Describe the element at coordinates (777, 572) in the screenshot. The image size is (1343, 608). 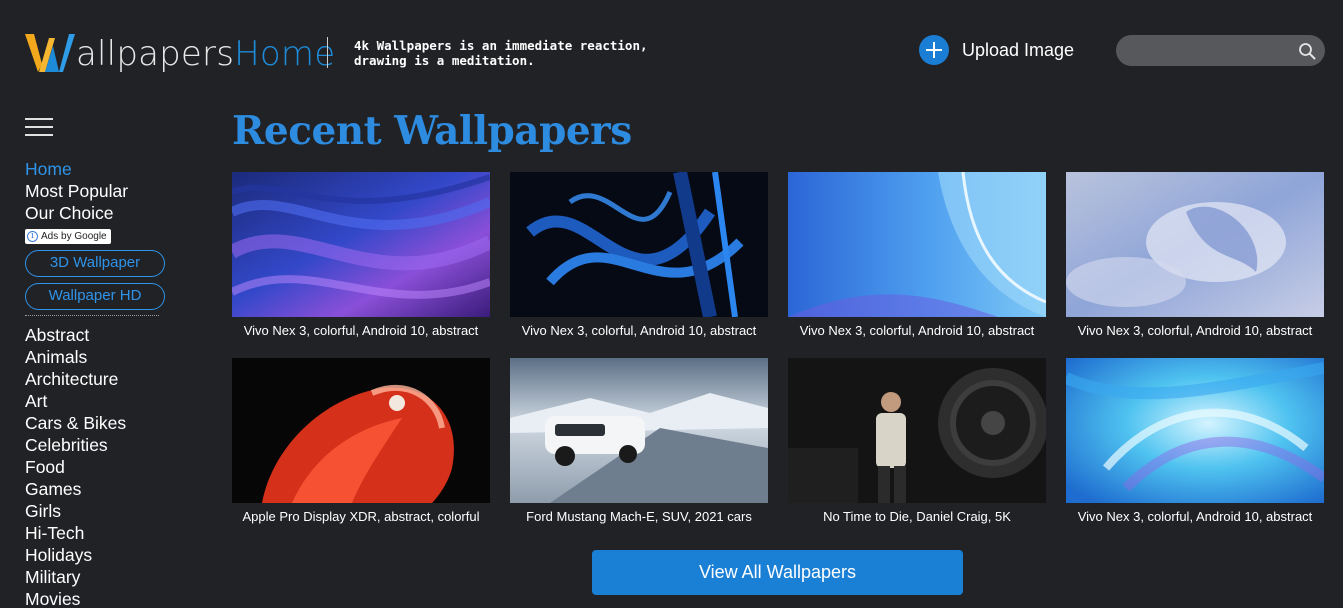
I see `view-all-wallpapers-button: View All Wallpapers` at that location.